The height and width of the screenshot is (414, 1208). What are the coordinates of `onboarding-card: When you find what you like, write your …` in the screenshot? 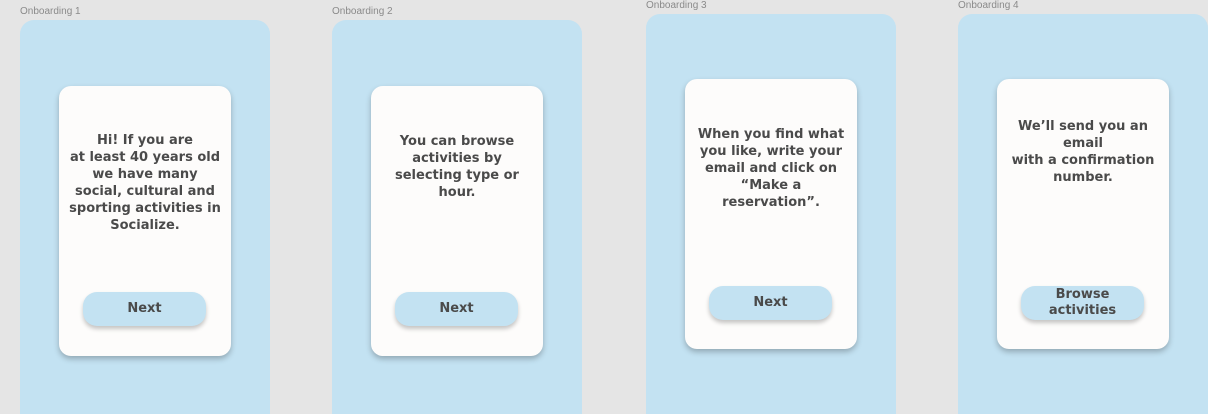 It's located at (771, 214).